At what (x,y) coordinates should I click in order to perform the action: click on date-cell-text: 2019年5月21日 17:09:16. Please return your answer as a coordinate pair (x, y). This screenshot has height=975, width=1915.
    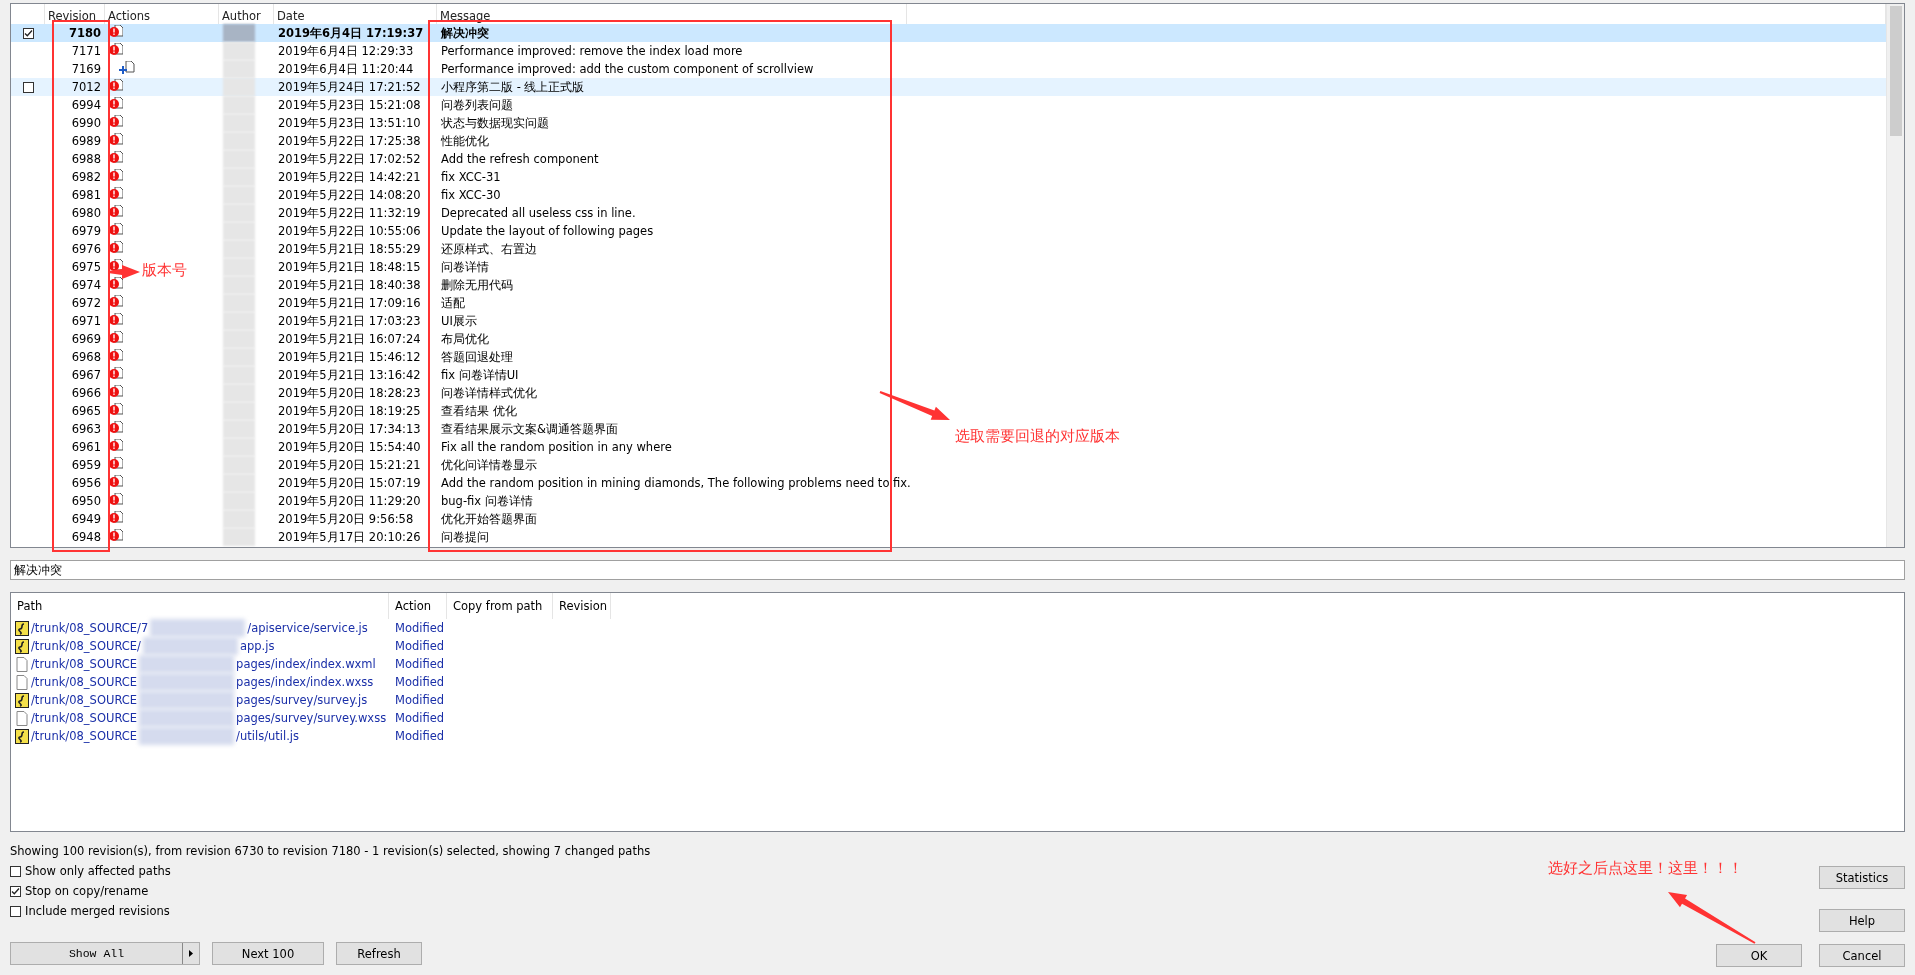
    Looking at the image, I should click on (349, 303).